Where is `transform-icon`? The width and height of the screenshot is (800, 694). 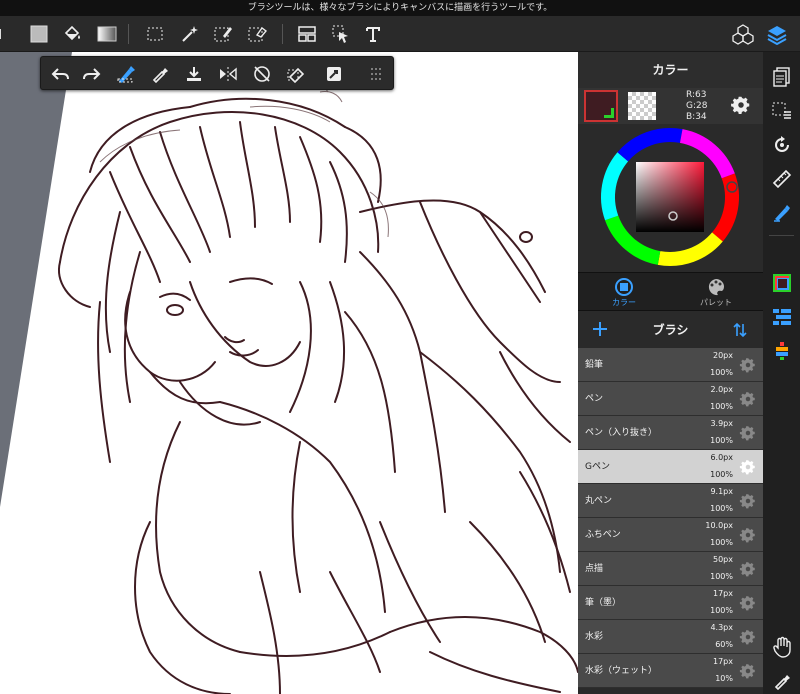 transform-icon is located at coordinates (307, 34).